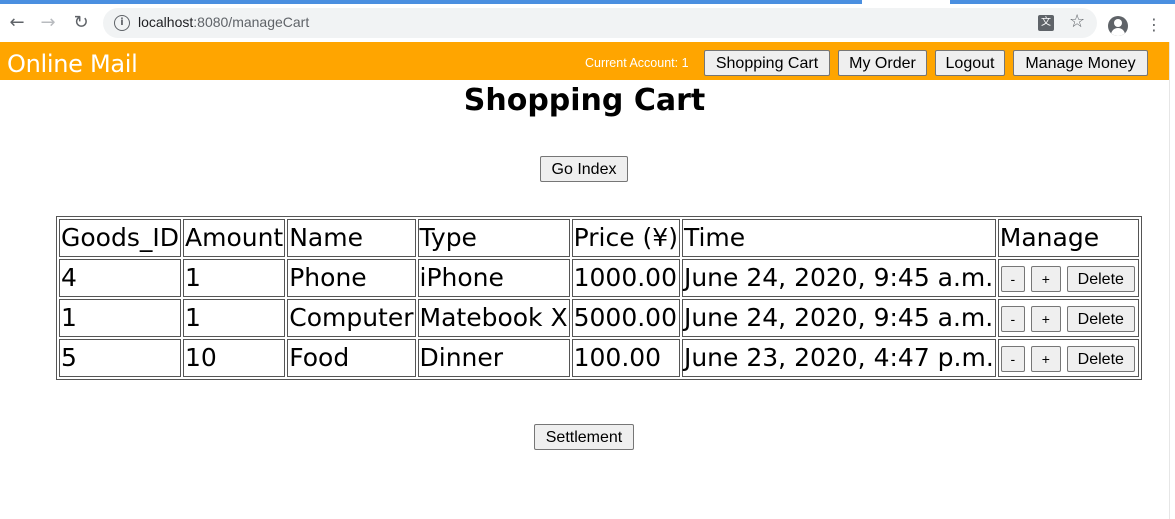 This screenshot has height=519, width=1175. I want to click on header-price: Price (¥), so click(625, 238).